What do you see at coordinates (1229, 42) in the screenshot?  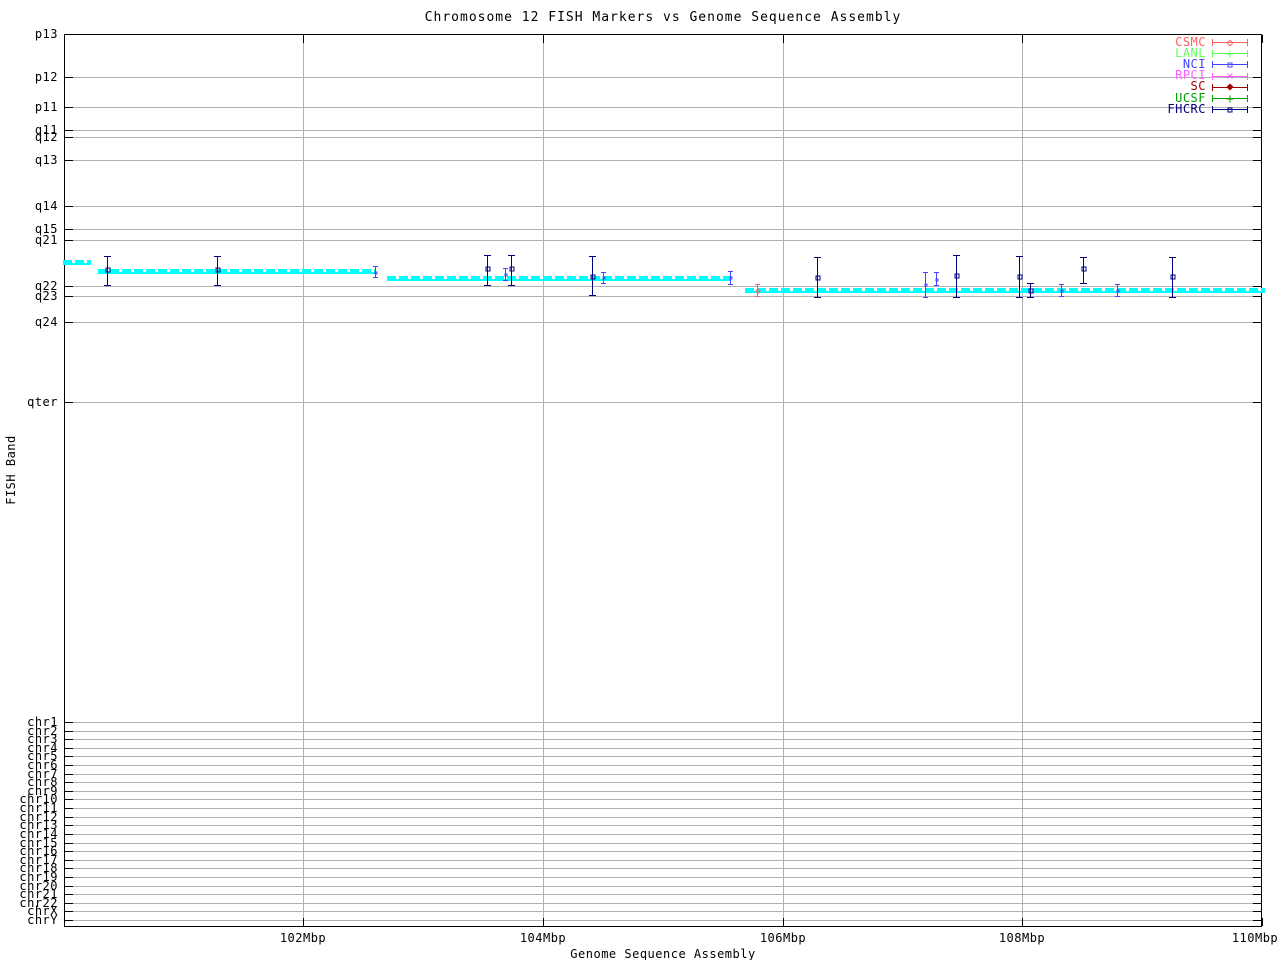 I see `legend-marker-csmc` at bounding box center [1229, 42].